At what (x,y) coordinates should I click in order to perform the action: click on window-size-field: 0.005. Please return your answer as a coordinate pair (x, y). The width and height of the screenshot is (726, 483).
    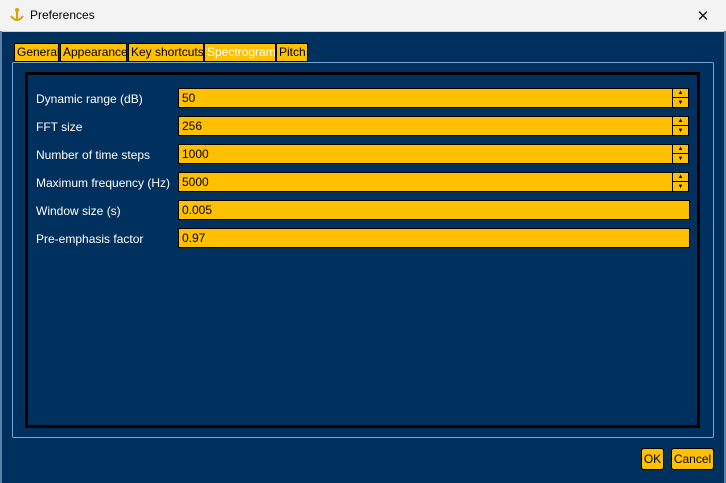
    Looking at the image, I should click on (434, 210).